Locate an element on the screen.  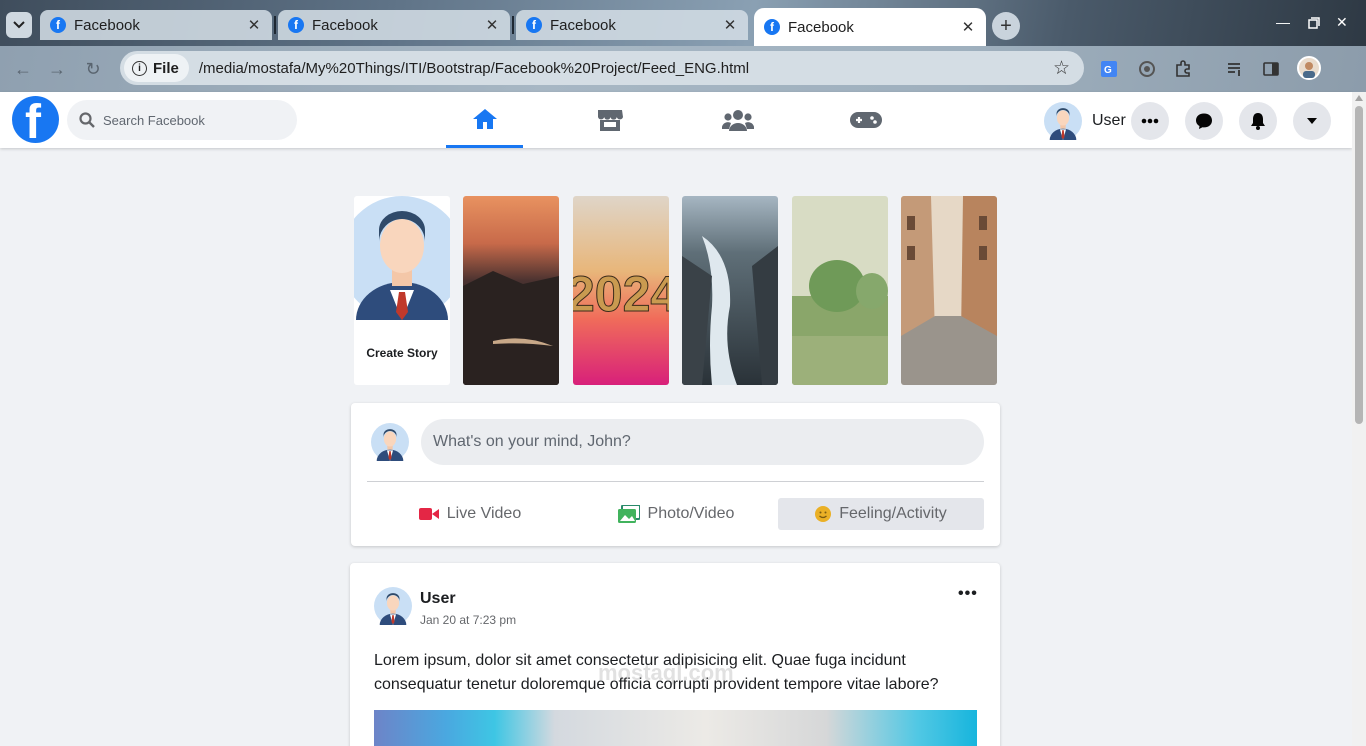
menu-button is located at coordinates (1150, 121).